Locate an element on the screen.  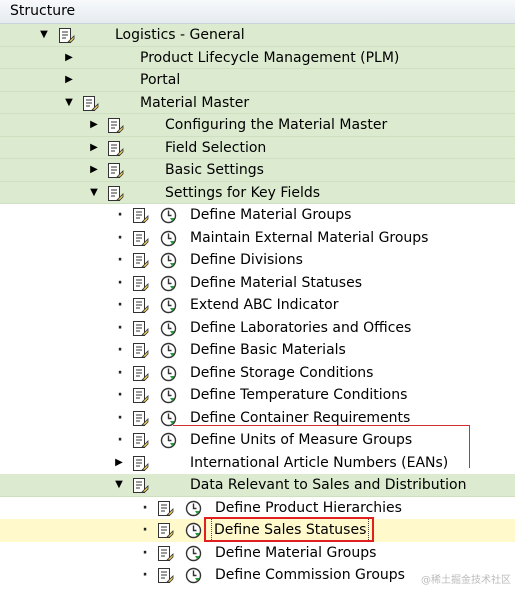
tree-label: Define Units of Measure Groups is located at coordinates (301, 440).